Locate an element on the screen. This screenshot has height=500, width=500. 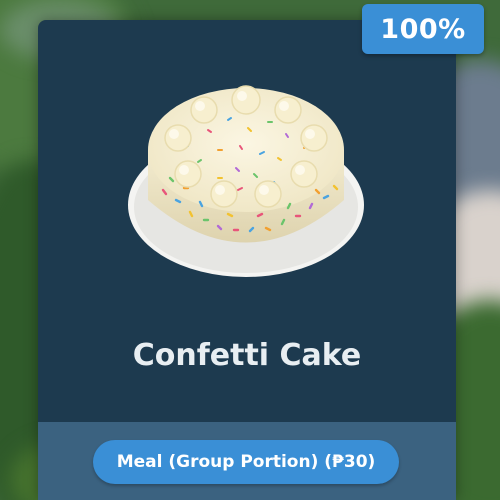
item-name: Confetti Cake is located at coordinates (247, 355).